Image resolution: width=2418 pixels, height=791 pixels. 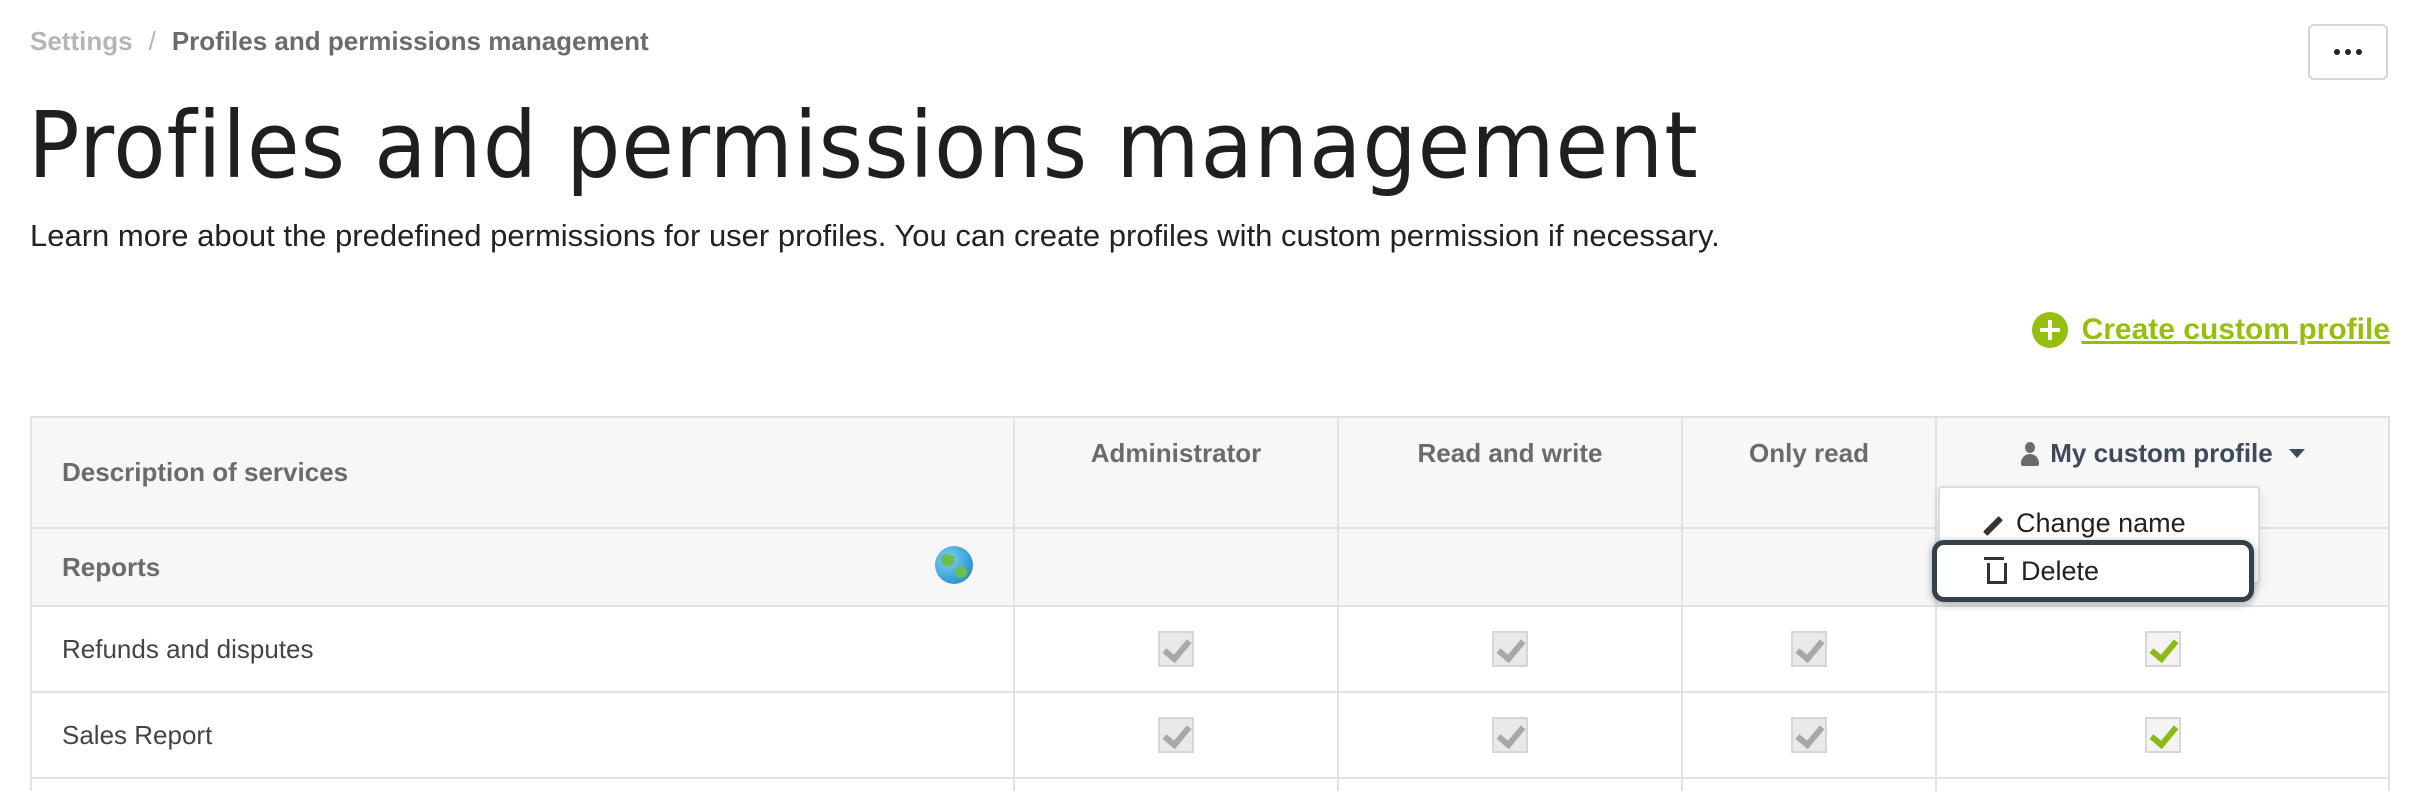 What do you see at coordinates (1176, 472) in the screenshot?
I see `header-administrator: Administrator` at bounding box center [1176, 472].